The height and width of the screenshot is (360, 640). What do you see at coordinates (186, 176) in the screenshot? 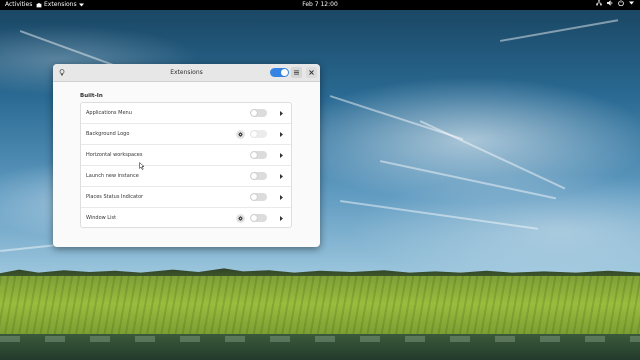
I see `extension-row-launch-new-instance: Launch new instance` at bounding box center [186, 176].